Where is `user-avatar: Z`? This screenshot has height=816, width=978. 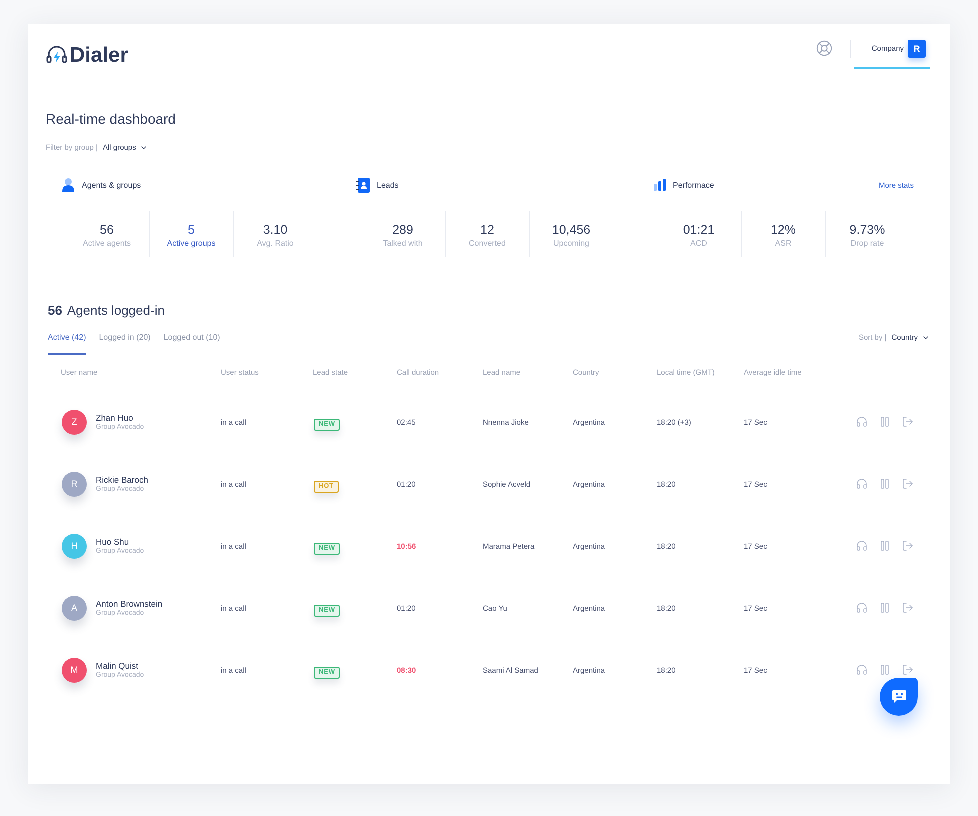 user-avatar: Z is located at coordinates (74, 422).